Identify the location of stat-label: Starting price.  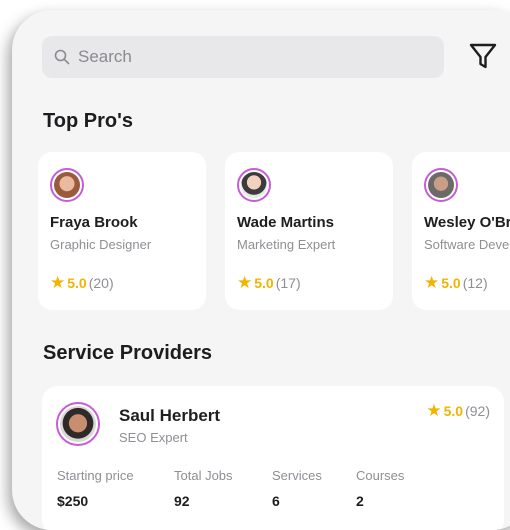
(95, 475).